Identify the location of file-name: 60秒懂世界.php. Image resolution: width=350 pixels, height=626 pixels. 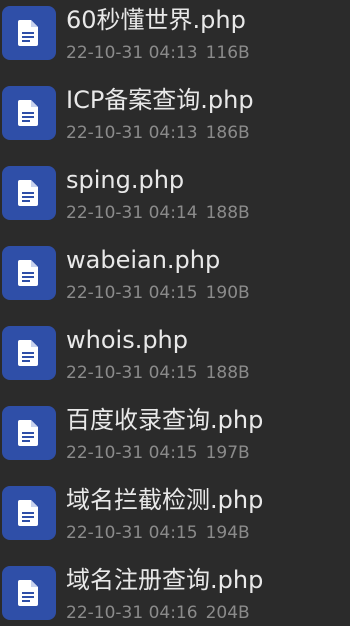
(156, 20).